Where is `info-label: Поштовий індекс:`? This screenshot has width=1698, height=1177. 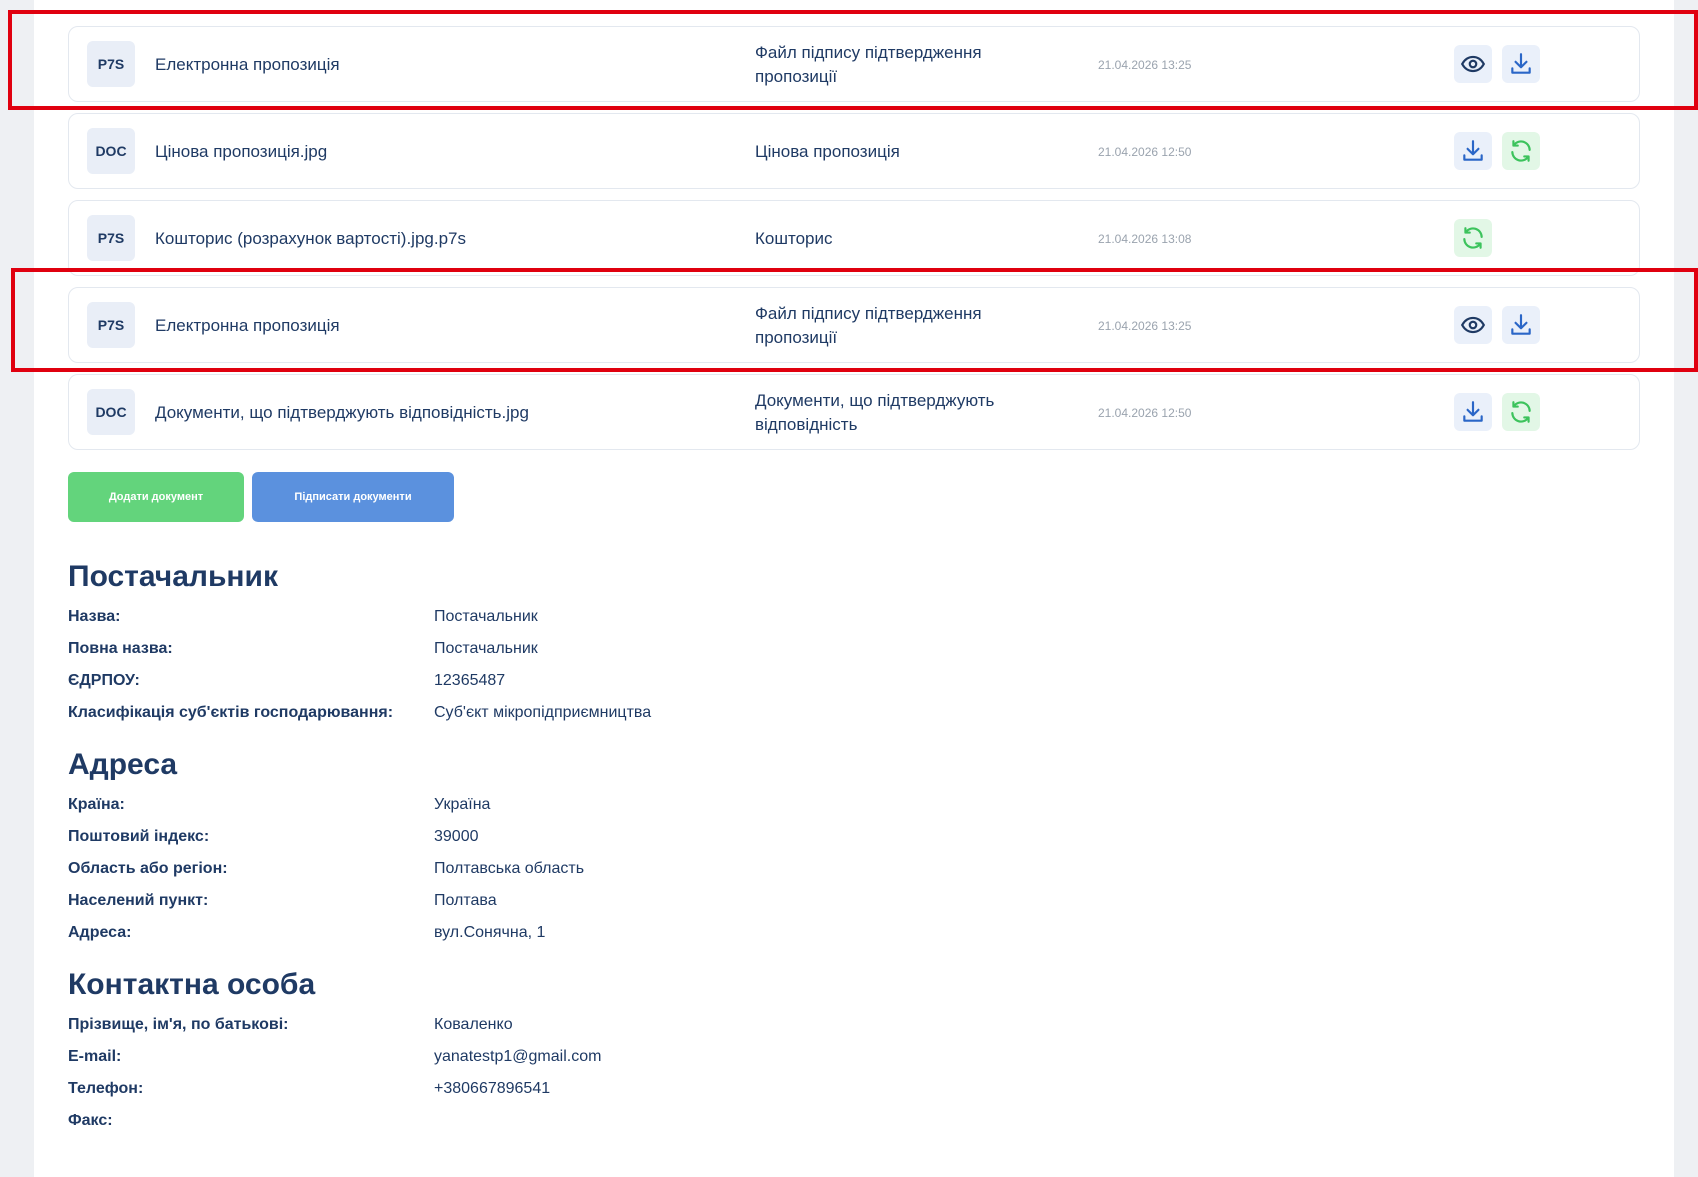 info-label: Поштовий індекс: is located at coordinates (139, 836).